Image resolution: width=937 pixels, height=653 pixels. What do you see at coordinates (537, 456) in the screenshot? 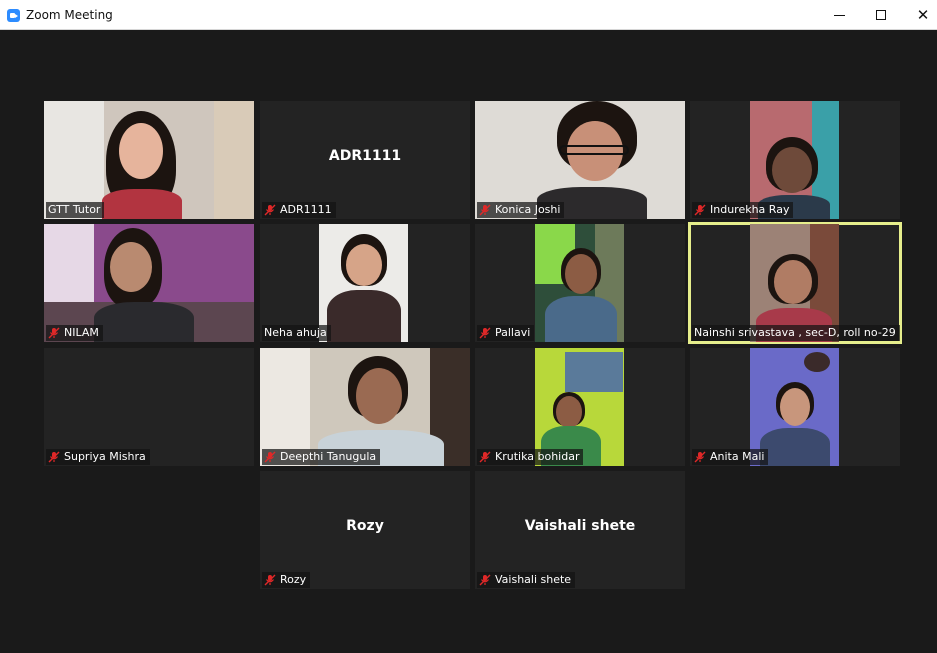
I see `participant-name: Krutika bohidar` at bounding box center [537, 456].